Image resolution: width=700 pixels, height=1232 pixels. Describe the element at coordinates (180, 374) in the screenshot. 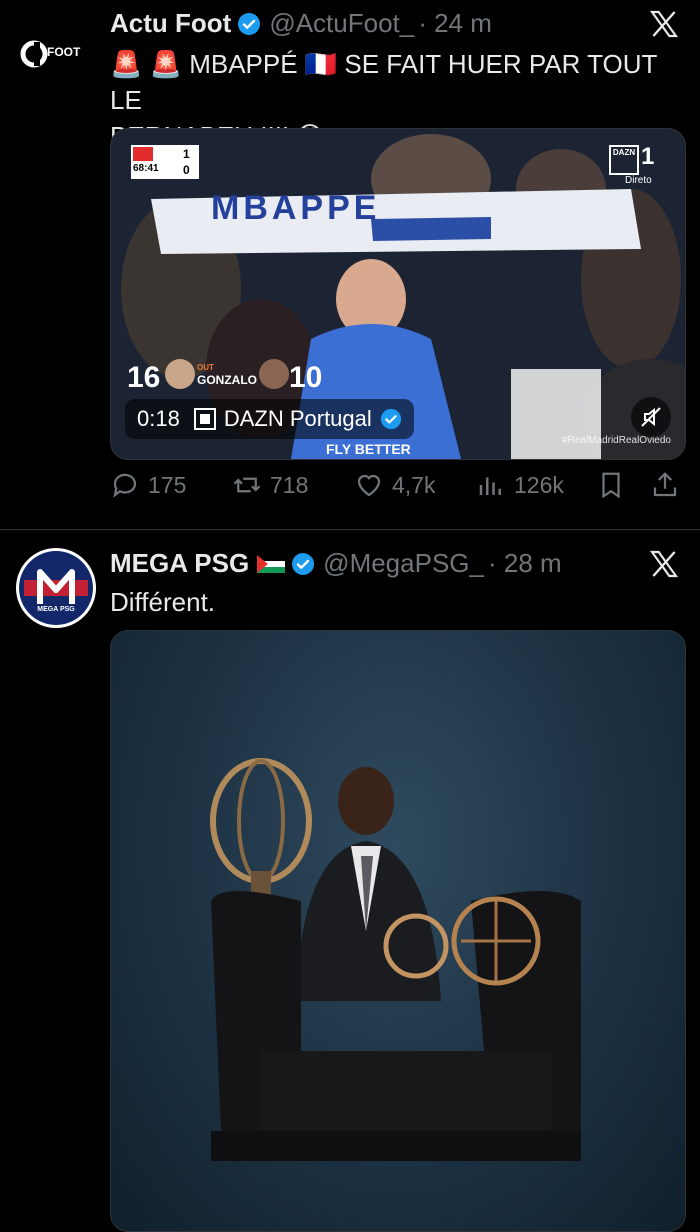

I see `player-out-avatar` at that location.